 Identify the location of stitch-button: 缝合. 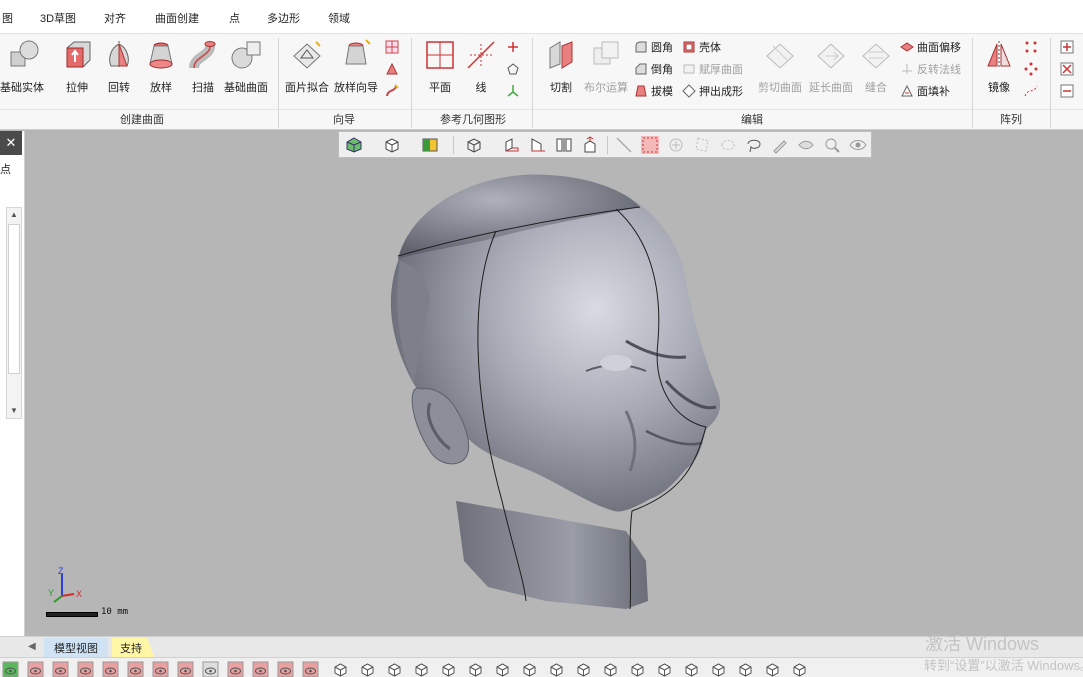
(876, 68).